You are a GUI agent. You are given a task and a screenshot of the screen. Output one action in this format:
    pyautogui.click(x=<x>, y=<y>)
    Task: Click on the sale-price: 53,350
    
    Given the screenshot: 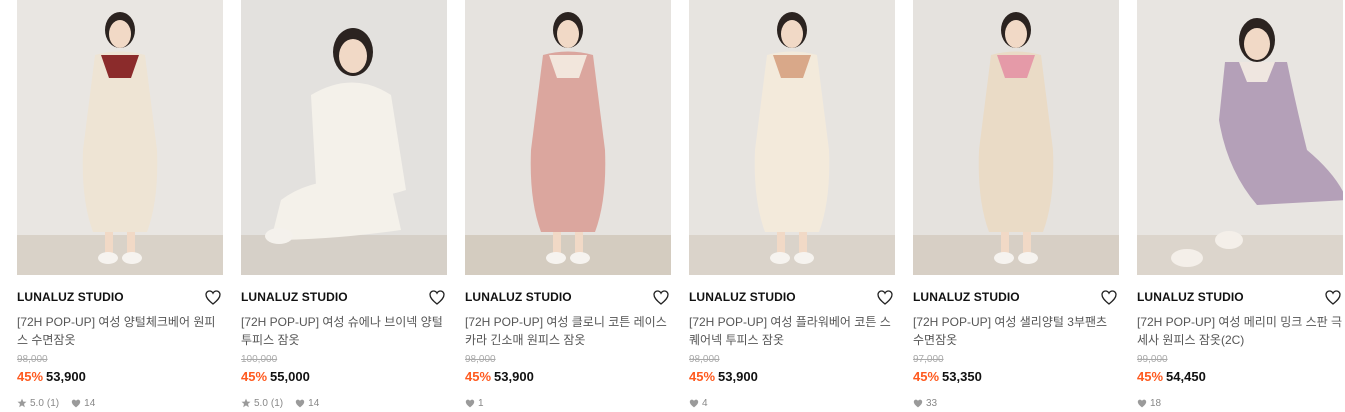 What is the action you would take?
    pyautogui.click(x=962, y=376)
    